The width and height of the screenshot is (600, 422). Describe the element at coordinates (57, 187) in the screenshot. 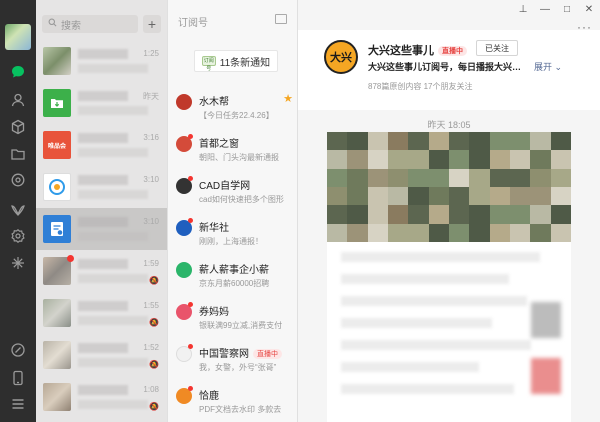

I see `service-avatar` at that location.